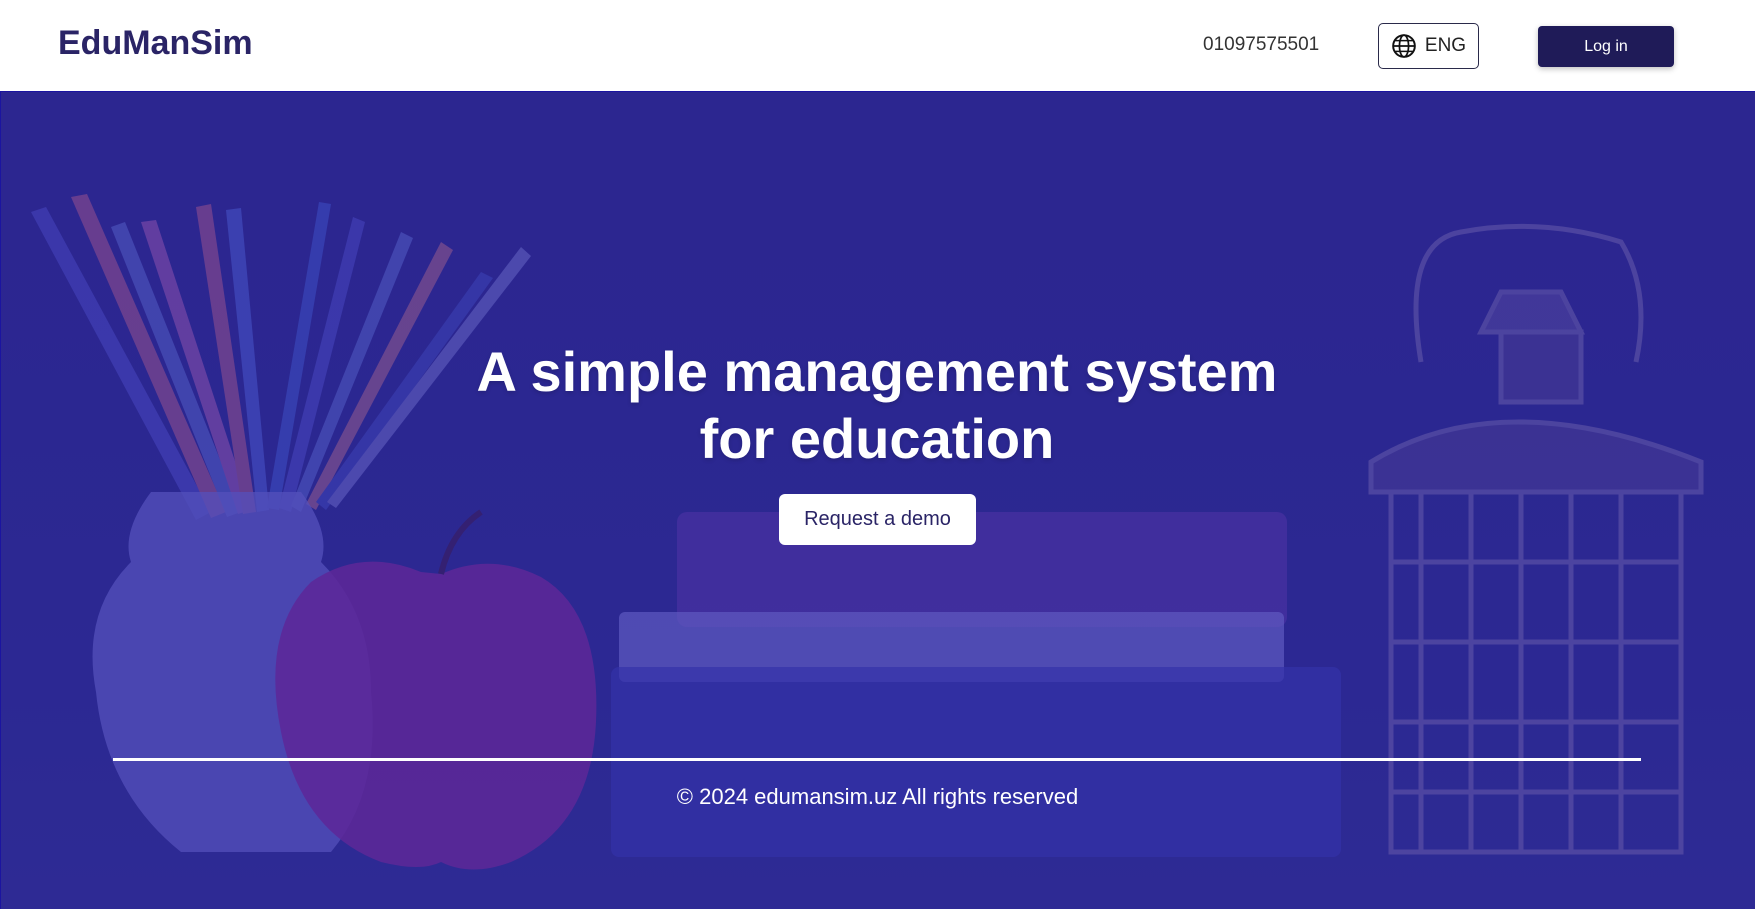 This screenshot has height=909, width=1755. What do you see at coordinates (1606, 46) in the screenshot?
I see `login-button: Log in` at bounding box center [1606, 46].